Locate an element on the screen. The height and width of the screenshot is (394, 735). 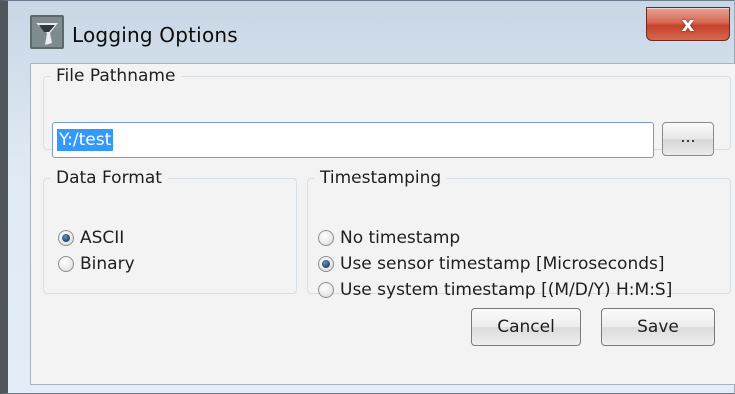
timestamping-legend: Timestamping is located at coordinates (381, 178).